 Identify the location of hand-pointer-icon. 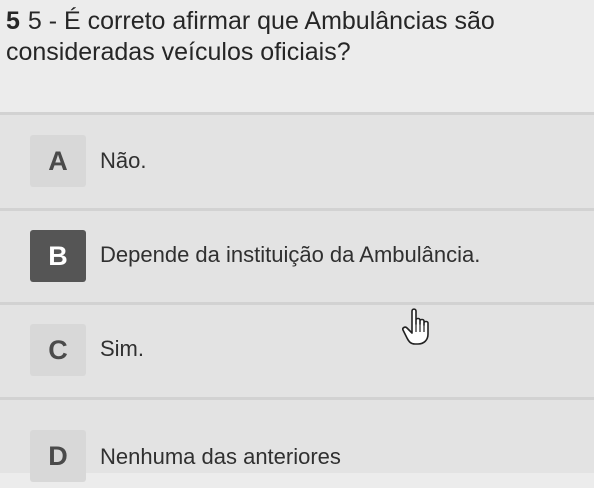
(415, 326).